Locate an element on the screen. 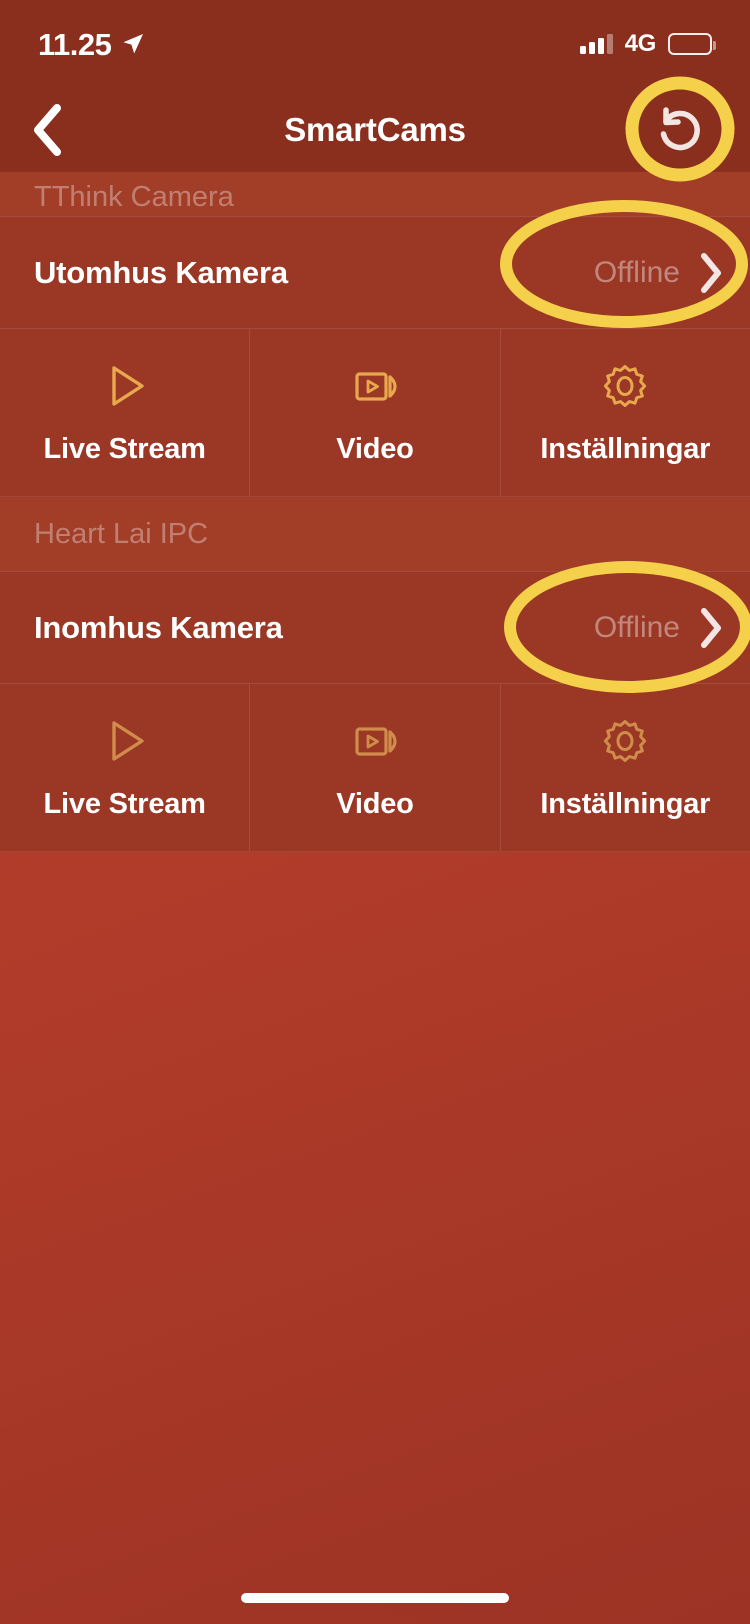 This screenshot has width=750, height=1624. action-video-2: Video is located at coordinates (374, 767).